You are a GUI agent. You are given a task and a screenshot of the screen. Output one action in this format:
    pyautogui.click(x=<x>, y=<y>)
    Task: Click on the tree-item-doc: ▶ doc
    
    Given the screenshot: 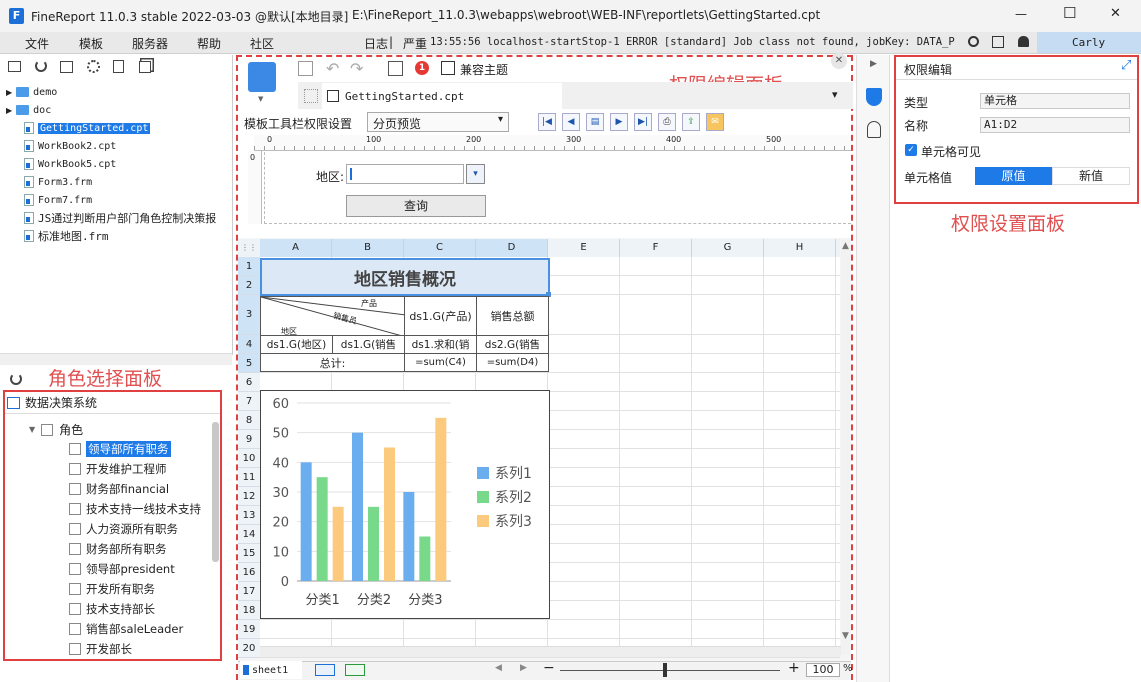 What is the action you would take?
    pyautogui.click(x=28, y=110)
    